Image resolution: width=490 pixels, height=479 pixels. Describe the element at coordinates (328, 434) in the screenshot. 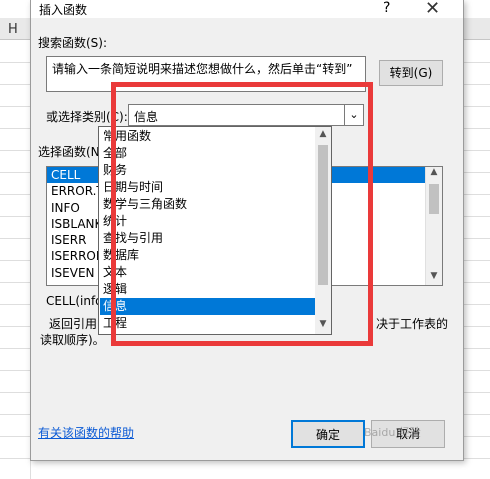

I see `ok-button: 确定` at that location.